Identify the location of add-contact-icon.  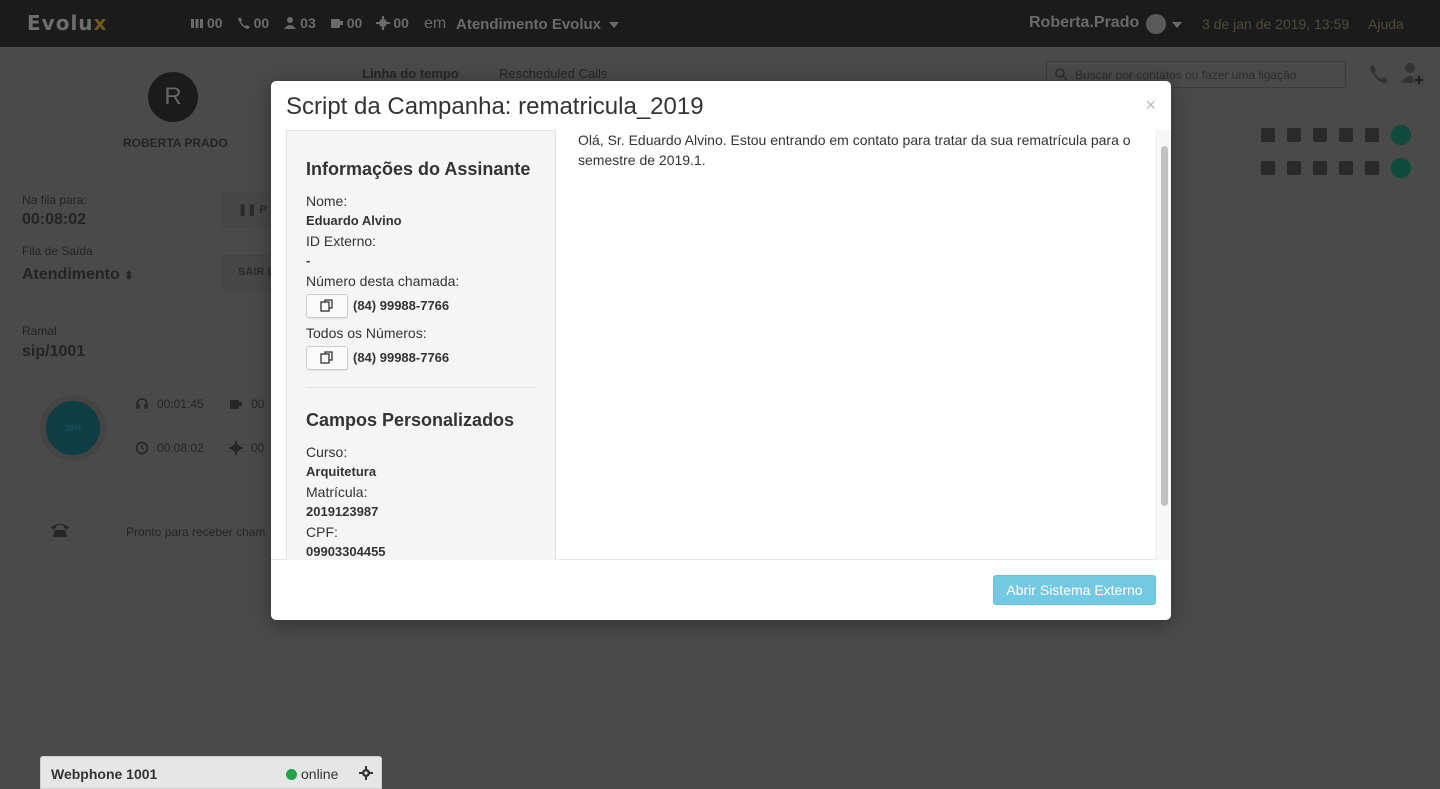
(1413, 74).